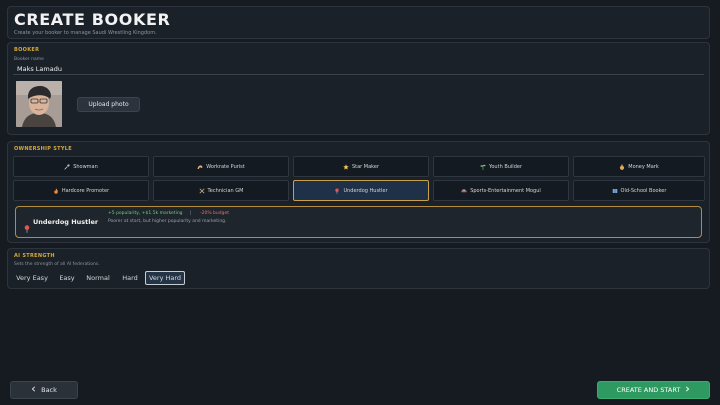  I want to click on ai-strength-hint: Sets the strength of all AI federations., so click(57, 264).